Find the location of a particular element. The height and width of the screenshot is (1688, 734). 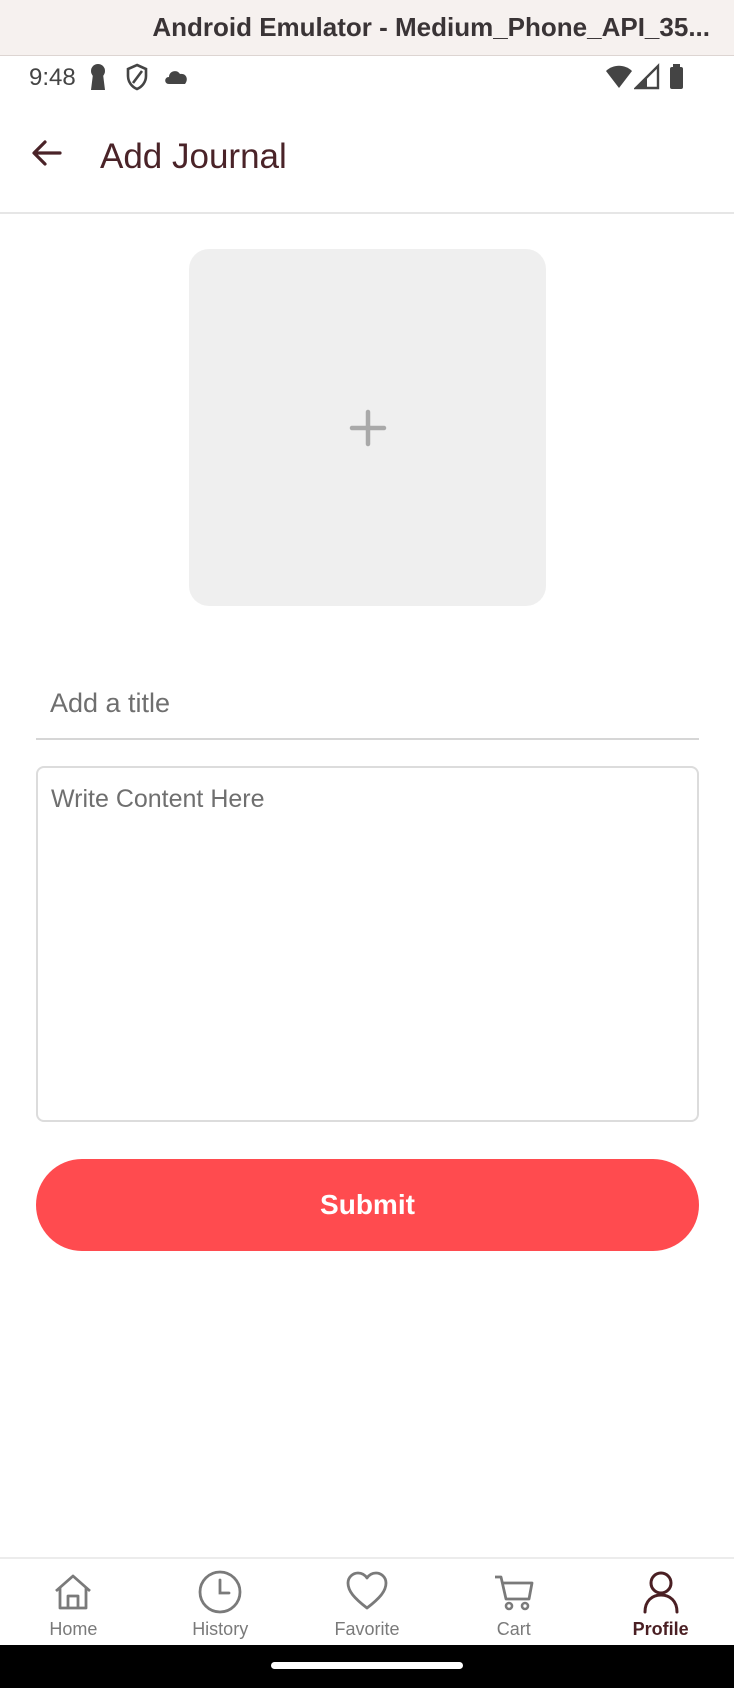

nav-label-cart: Cart is located at coordinates (513, 1629).